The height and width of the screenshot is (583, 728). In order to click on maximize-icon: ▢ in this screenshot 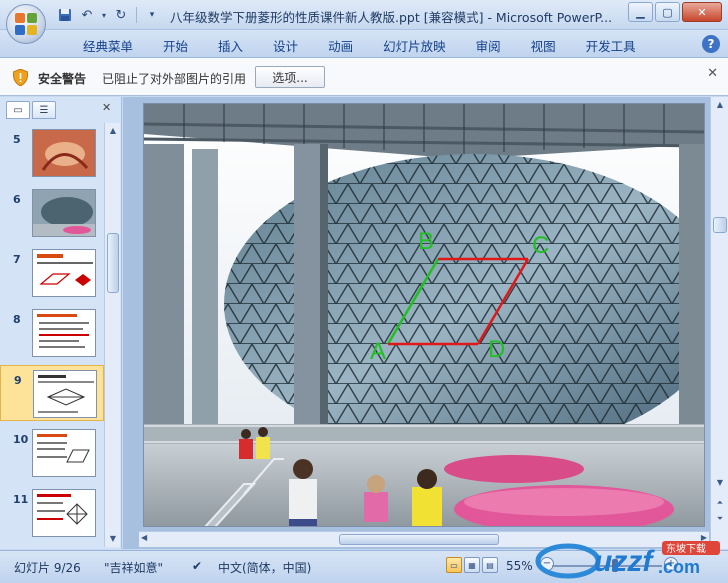, I will do `click(667, 12)`.